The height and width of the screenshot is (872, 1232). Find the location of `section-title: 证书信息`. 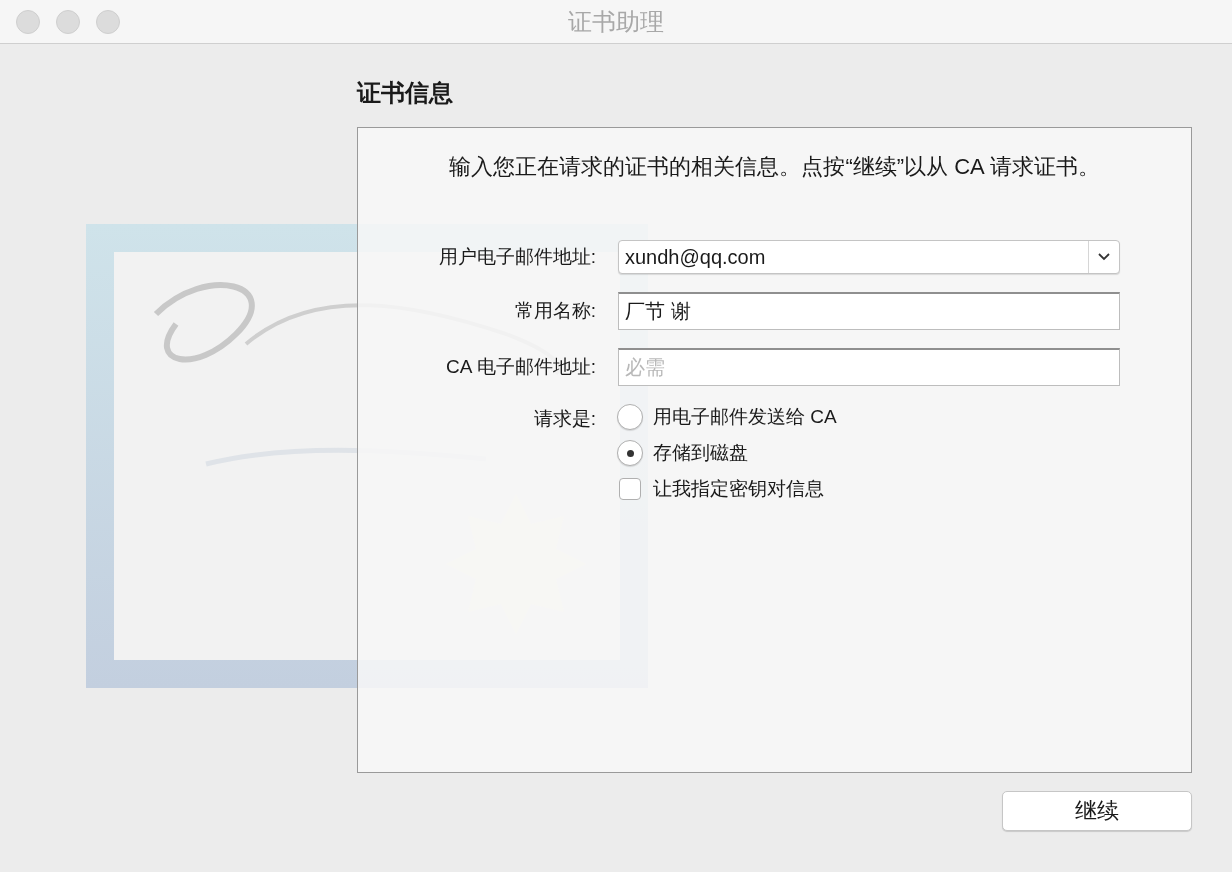

section-title: 证书信息 is located at coordinates (405, 93).